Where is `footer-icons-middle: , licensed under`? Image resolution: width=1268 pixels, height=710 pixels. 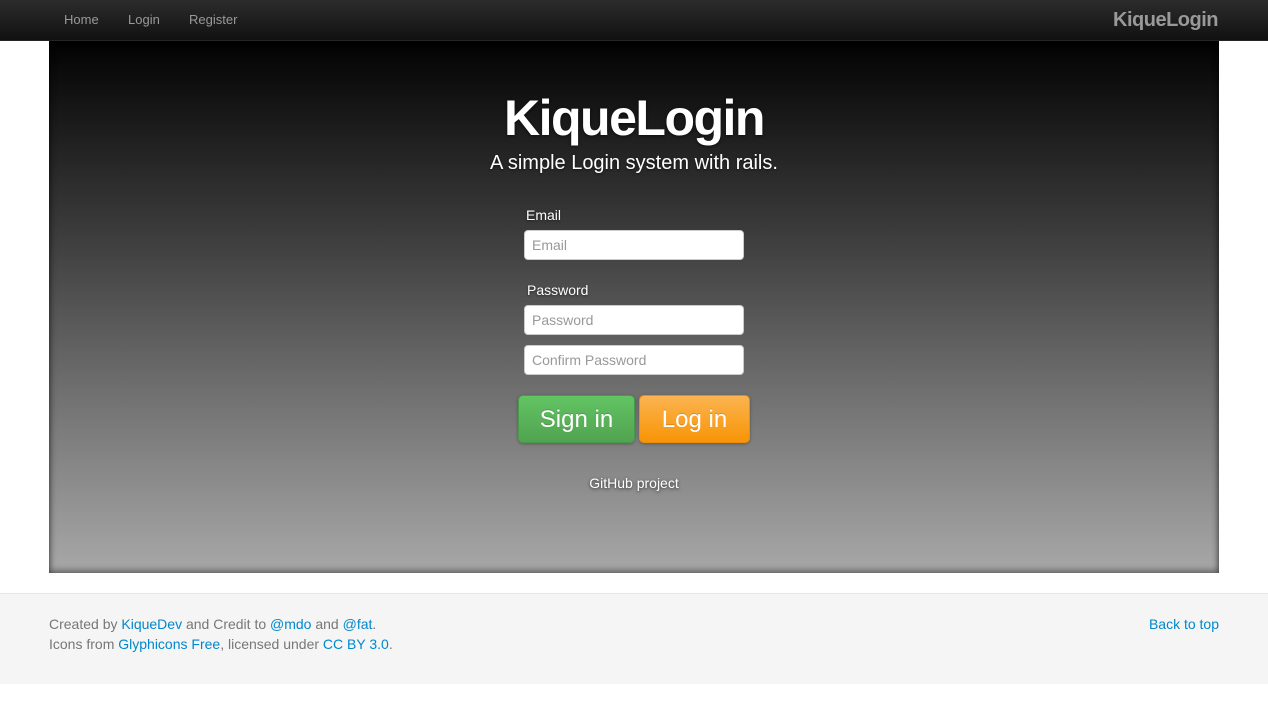 footer-icons-middle: , licensed under is located at coordinates (271, 644).